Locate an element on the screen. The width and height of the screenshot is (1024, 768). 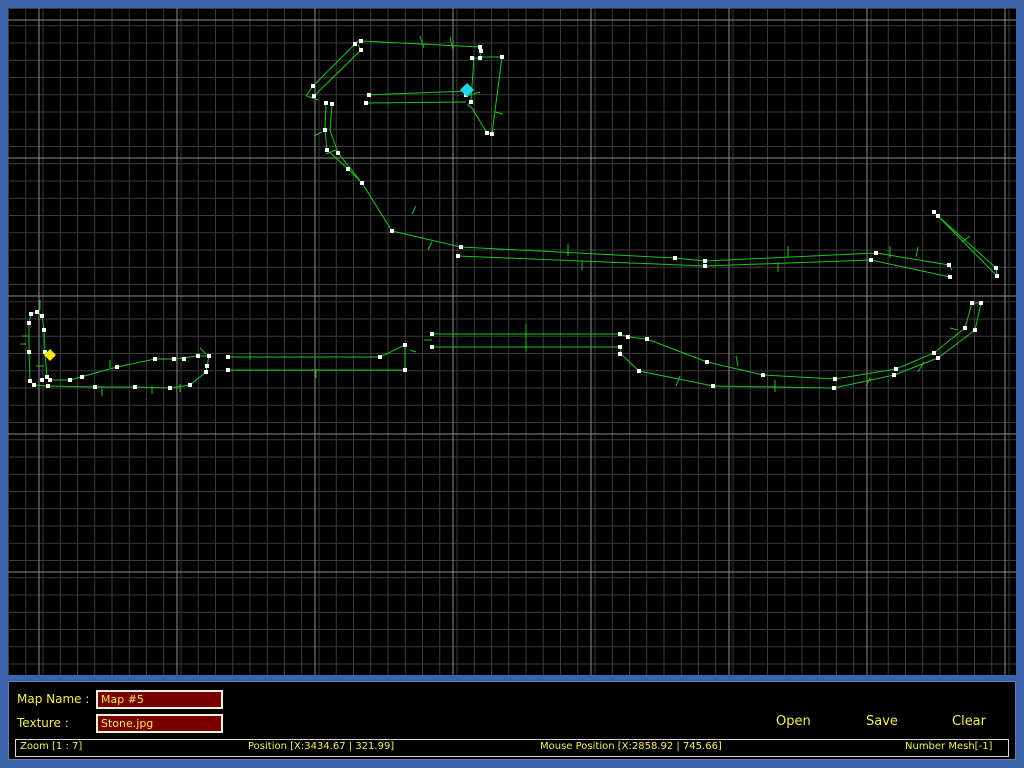
texture-field: Stone.jpg is located at coordinates (159, 723).